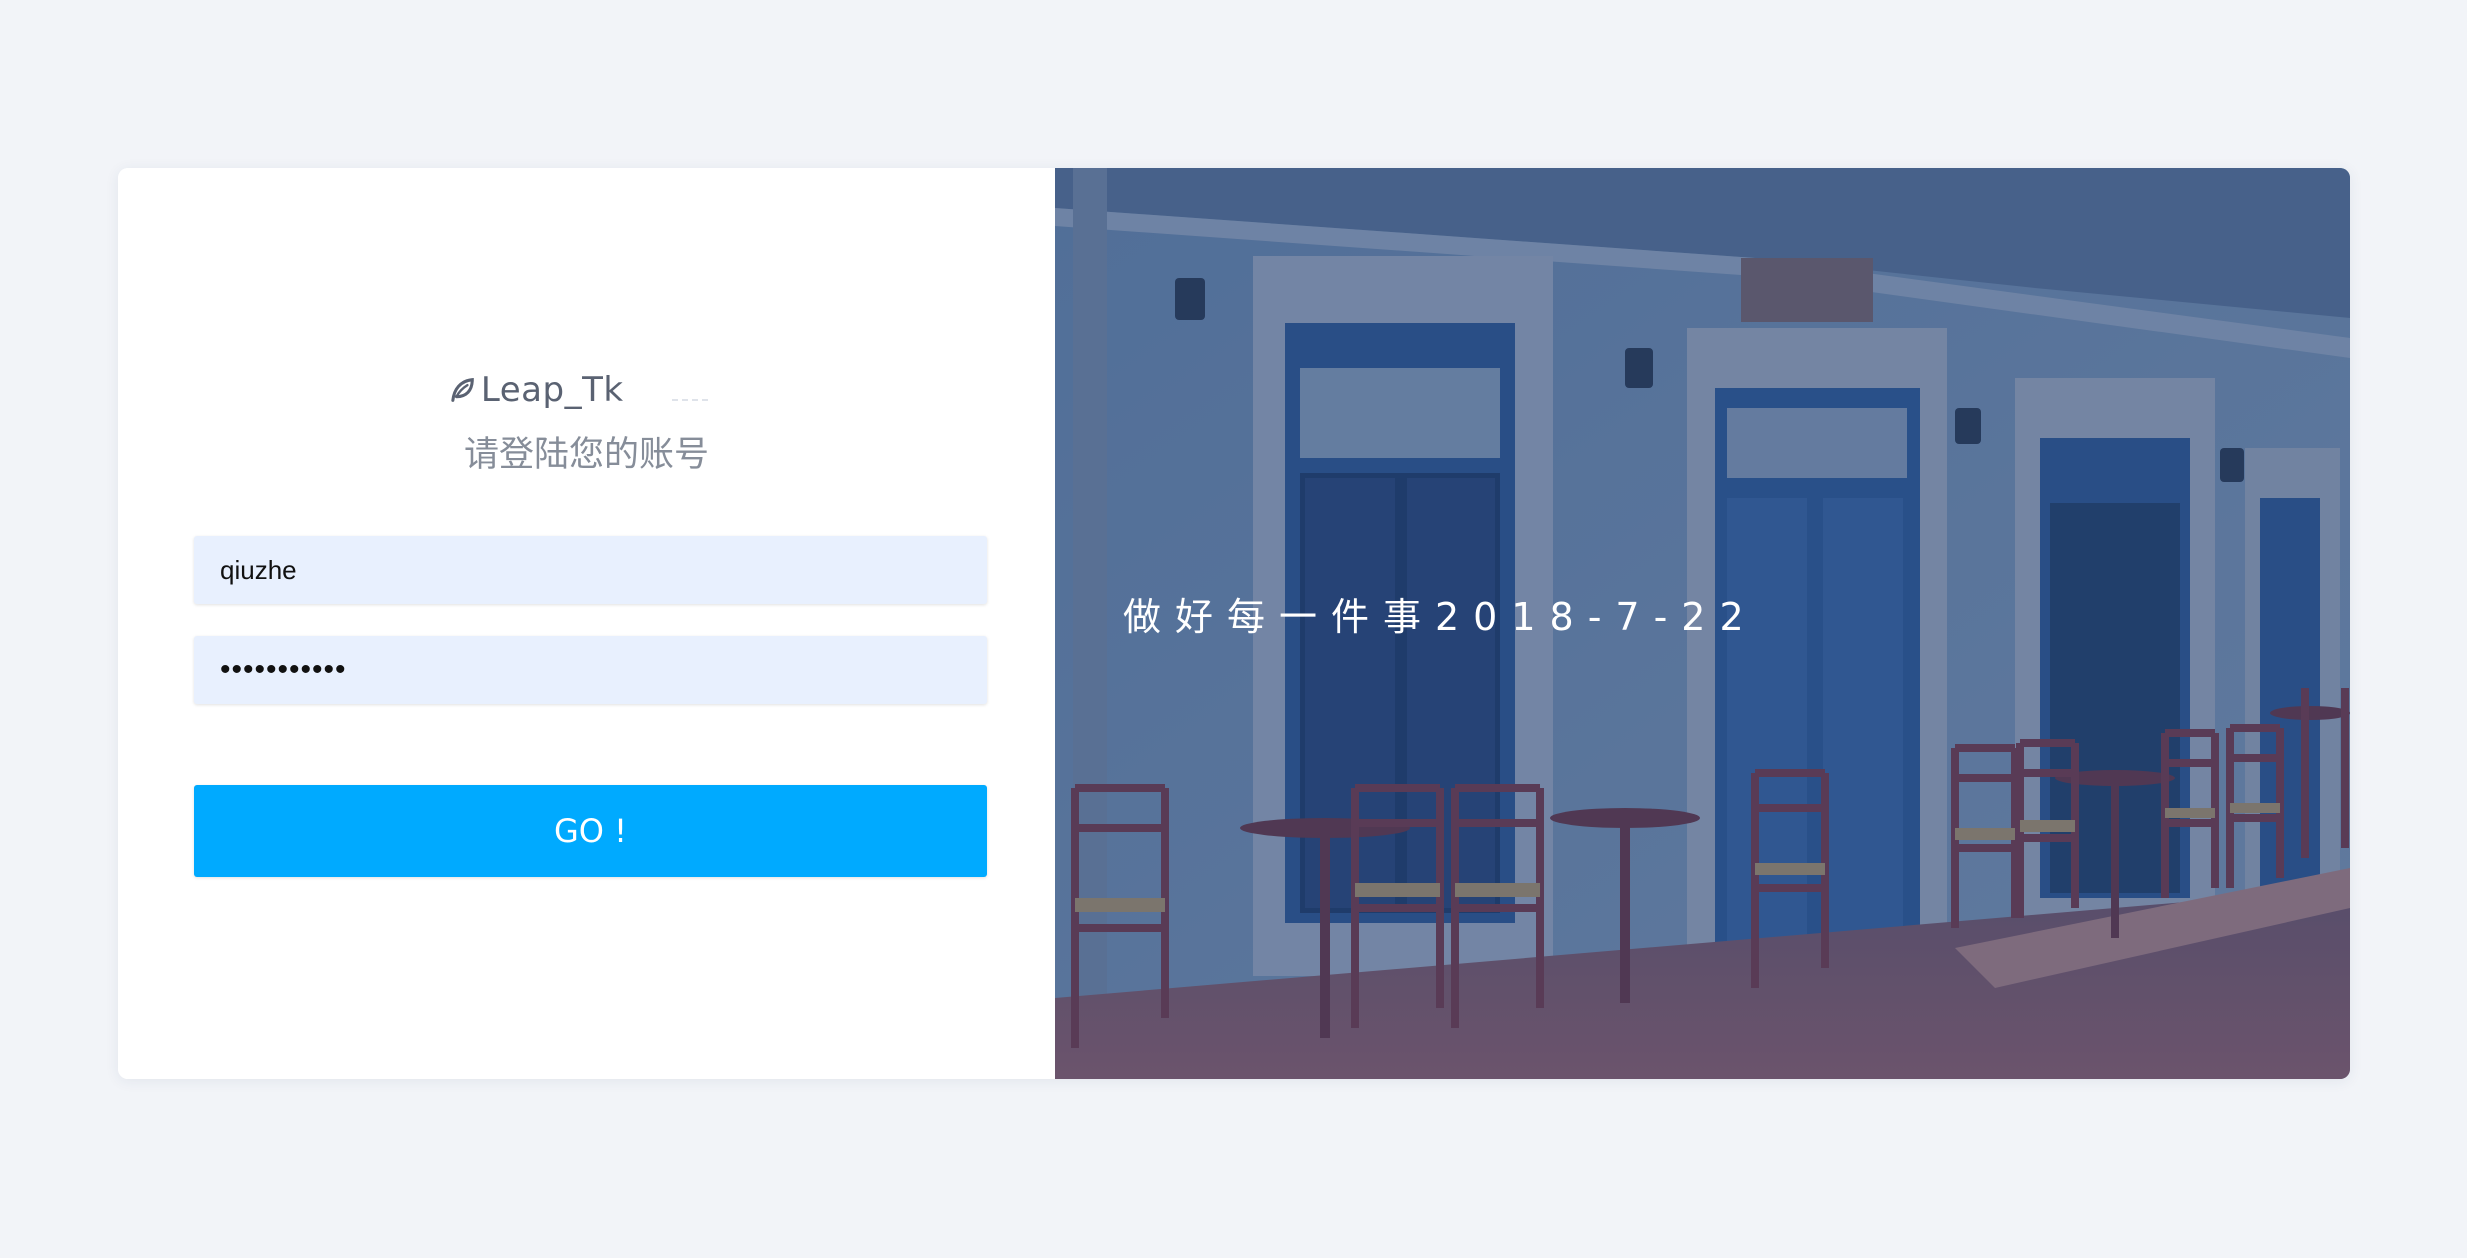  Describe the element at coordinates (462, 390) in the screenshot. I see `leaf-icon` at that location.